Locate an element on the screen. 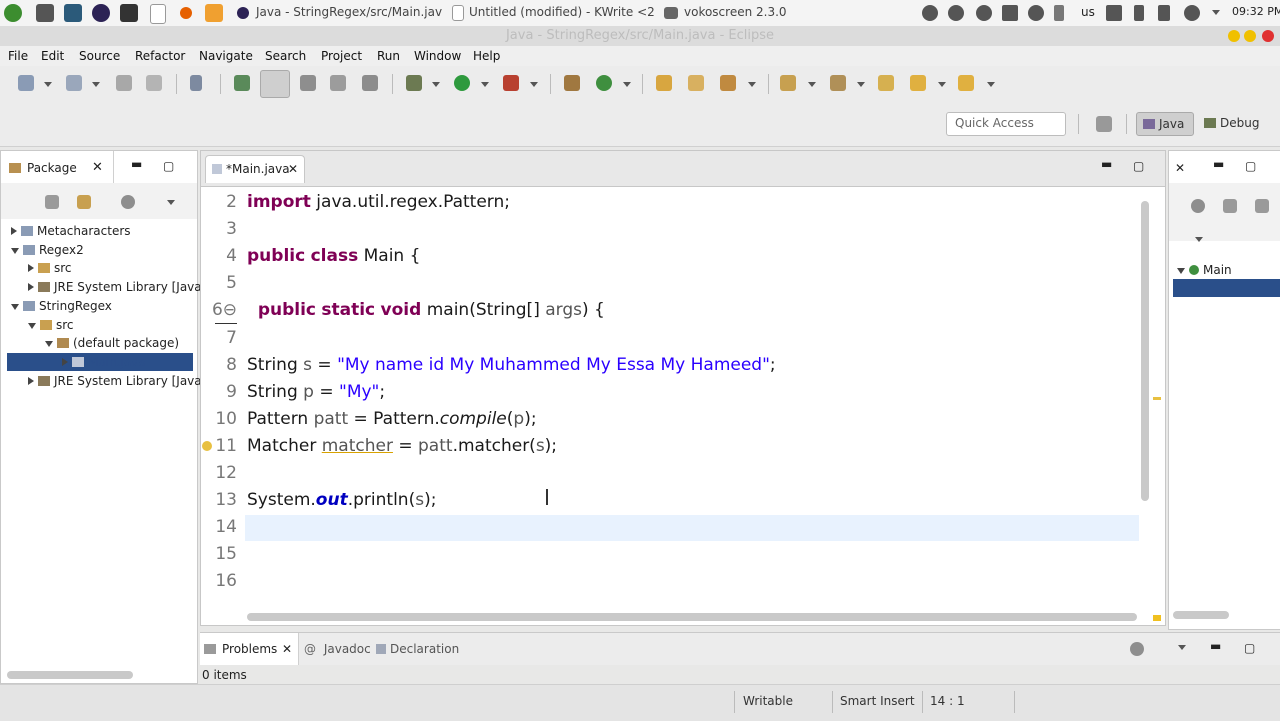 The image size is (1280, 721). warning-marker-icon is located at coordinates (207, 446).